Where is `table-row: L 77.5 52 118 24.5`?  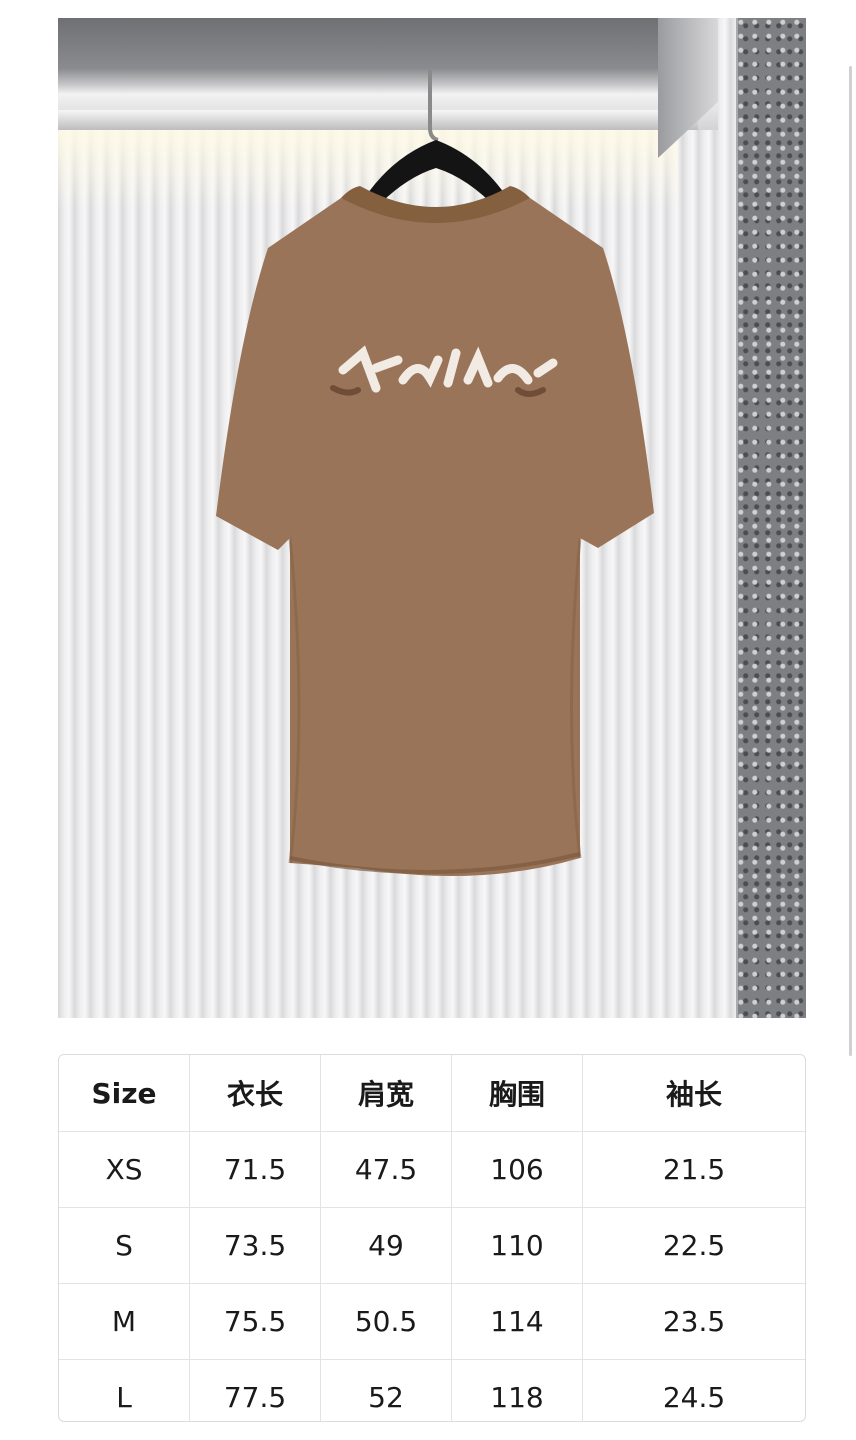
table-row: L 77.5 52 118 24.5 is located at coordinates (432, 1390).